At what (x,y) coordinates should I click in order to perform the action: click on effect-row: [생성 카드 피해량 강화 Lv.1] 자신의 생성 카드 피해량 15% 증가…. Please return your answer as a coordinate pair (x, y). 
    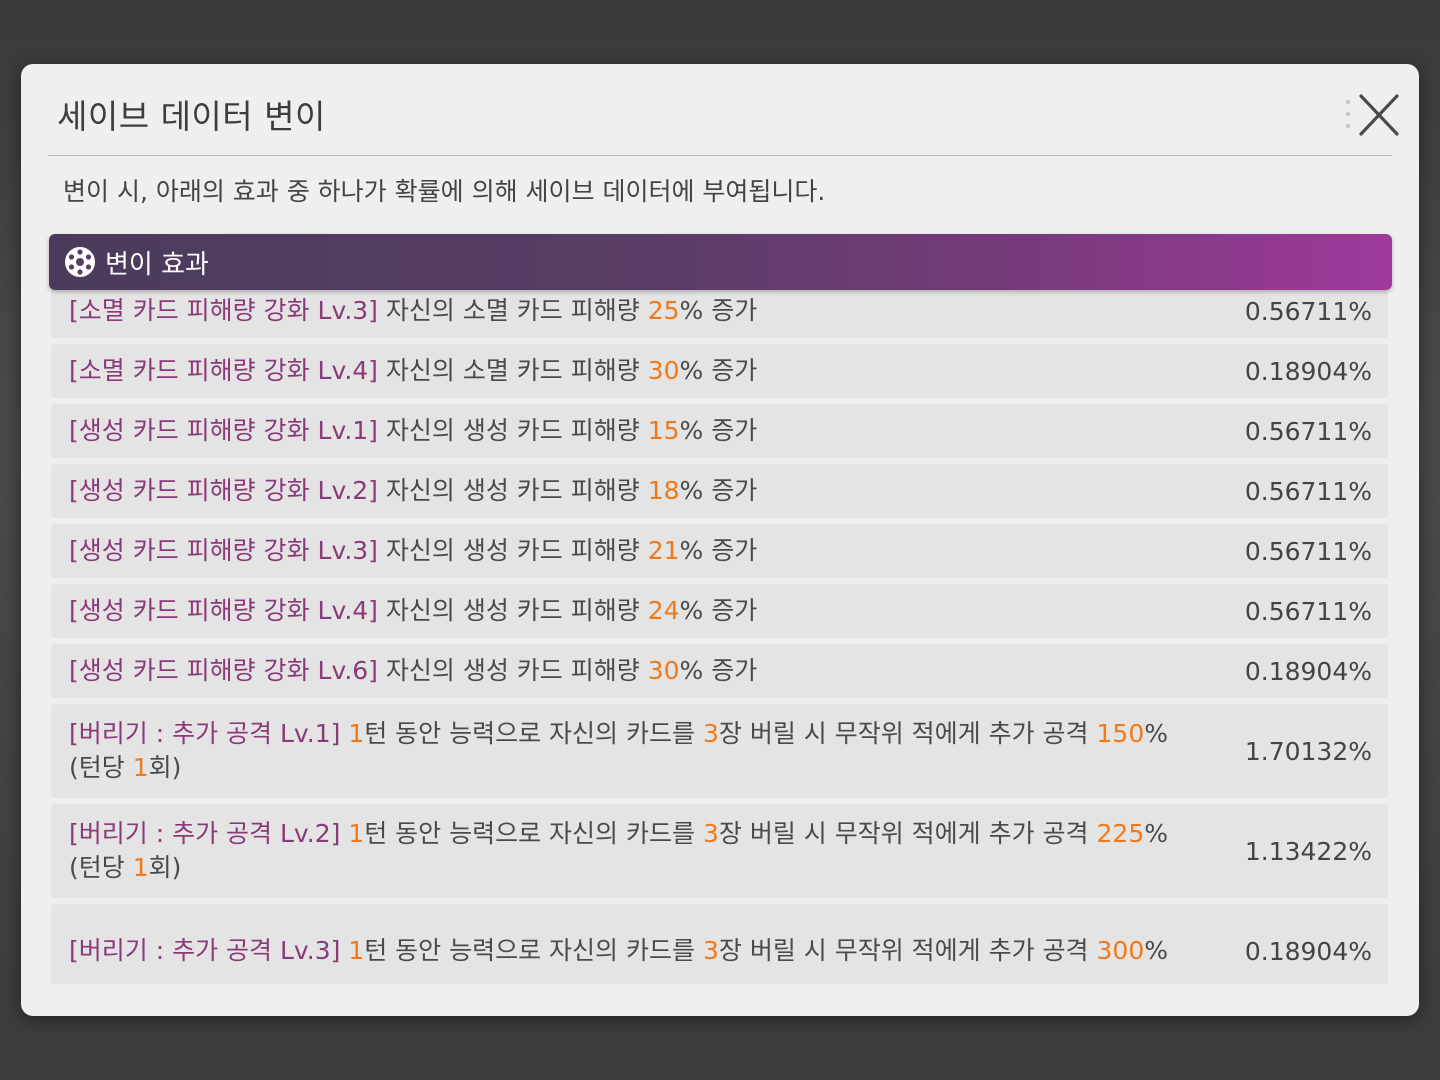
    Looking at the image, I should click on (719, 431).